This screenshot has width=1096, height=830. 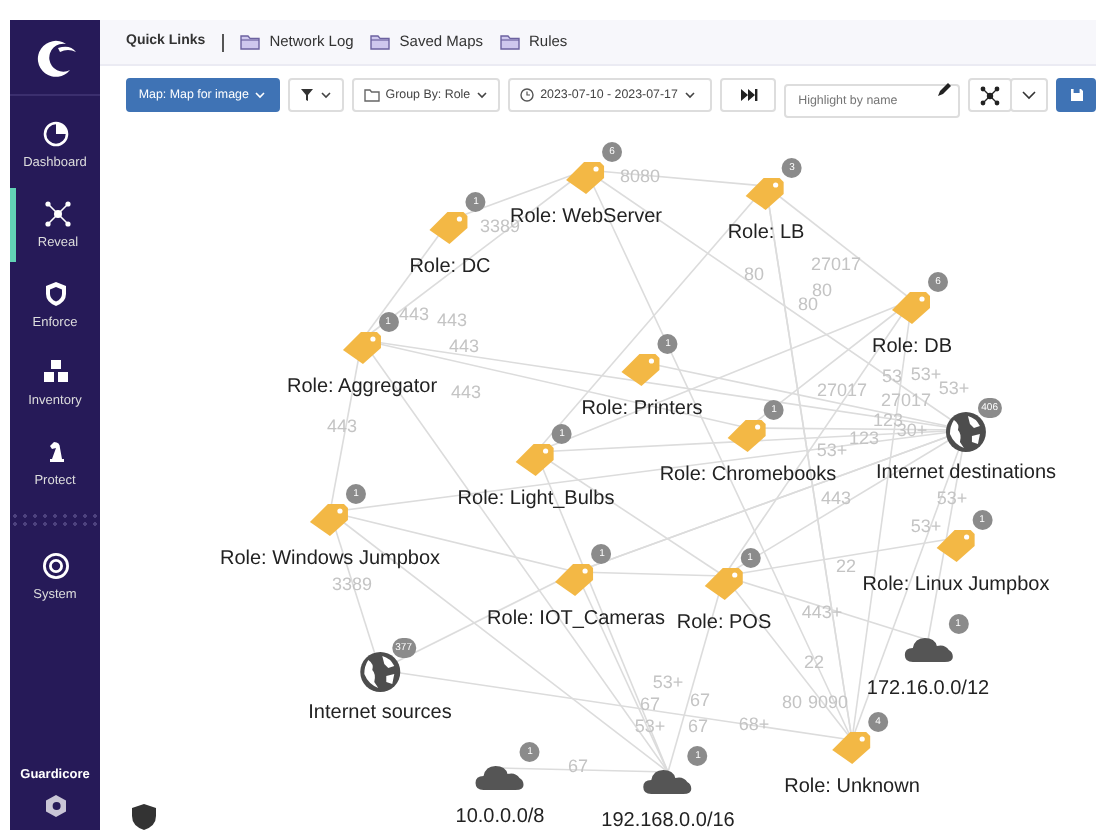 What do you see at coordinates (892, 376) in the screenshot?
I see `port-label: 53` at bounding box center [892, 376].